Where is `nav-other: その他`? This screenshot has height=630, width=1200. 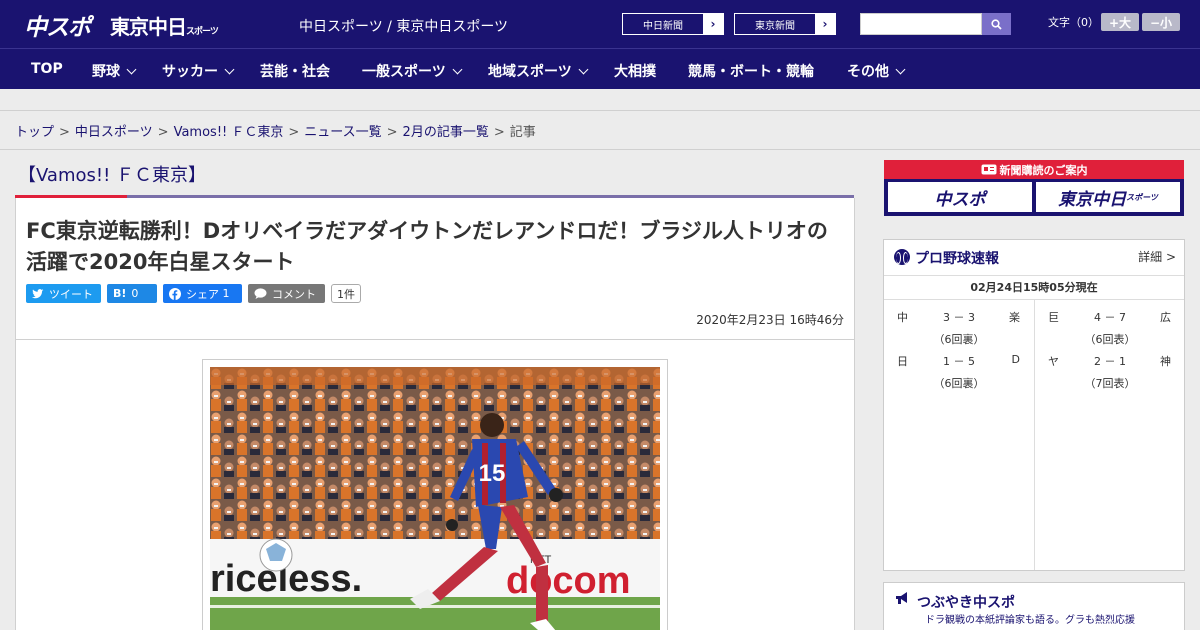
nav-other: その他 is located at coordinates (876, 71).